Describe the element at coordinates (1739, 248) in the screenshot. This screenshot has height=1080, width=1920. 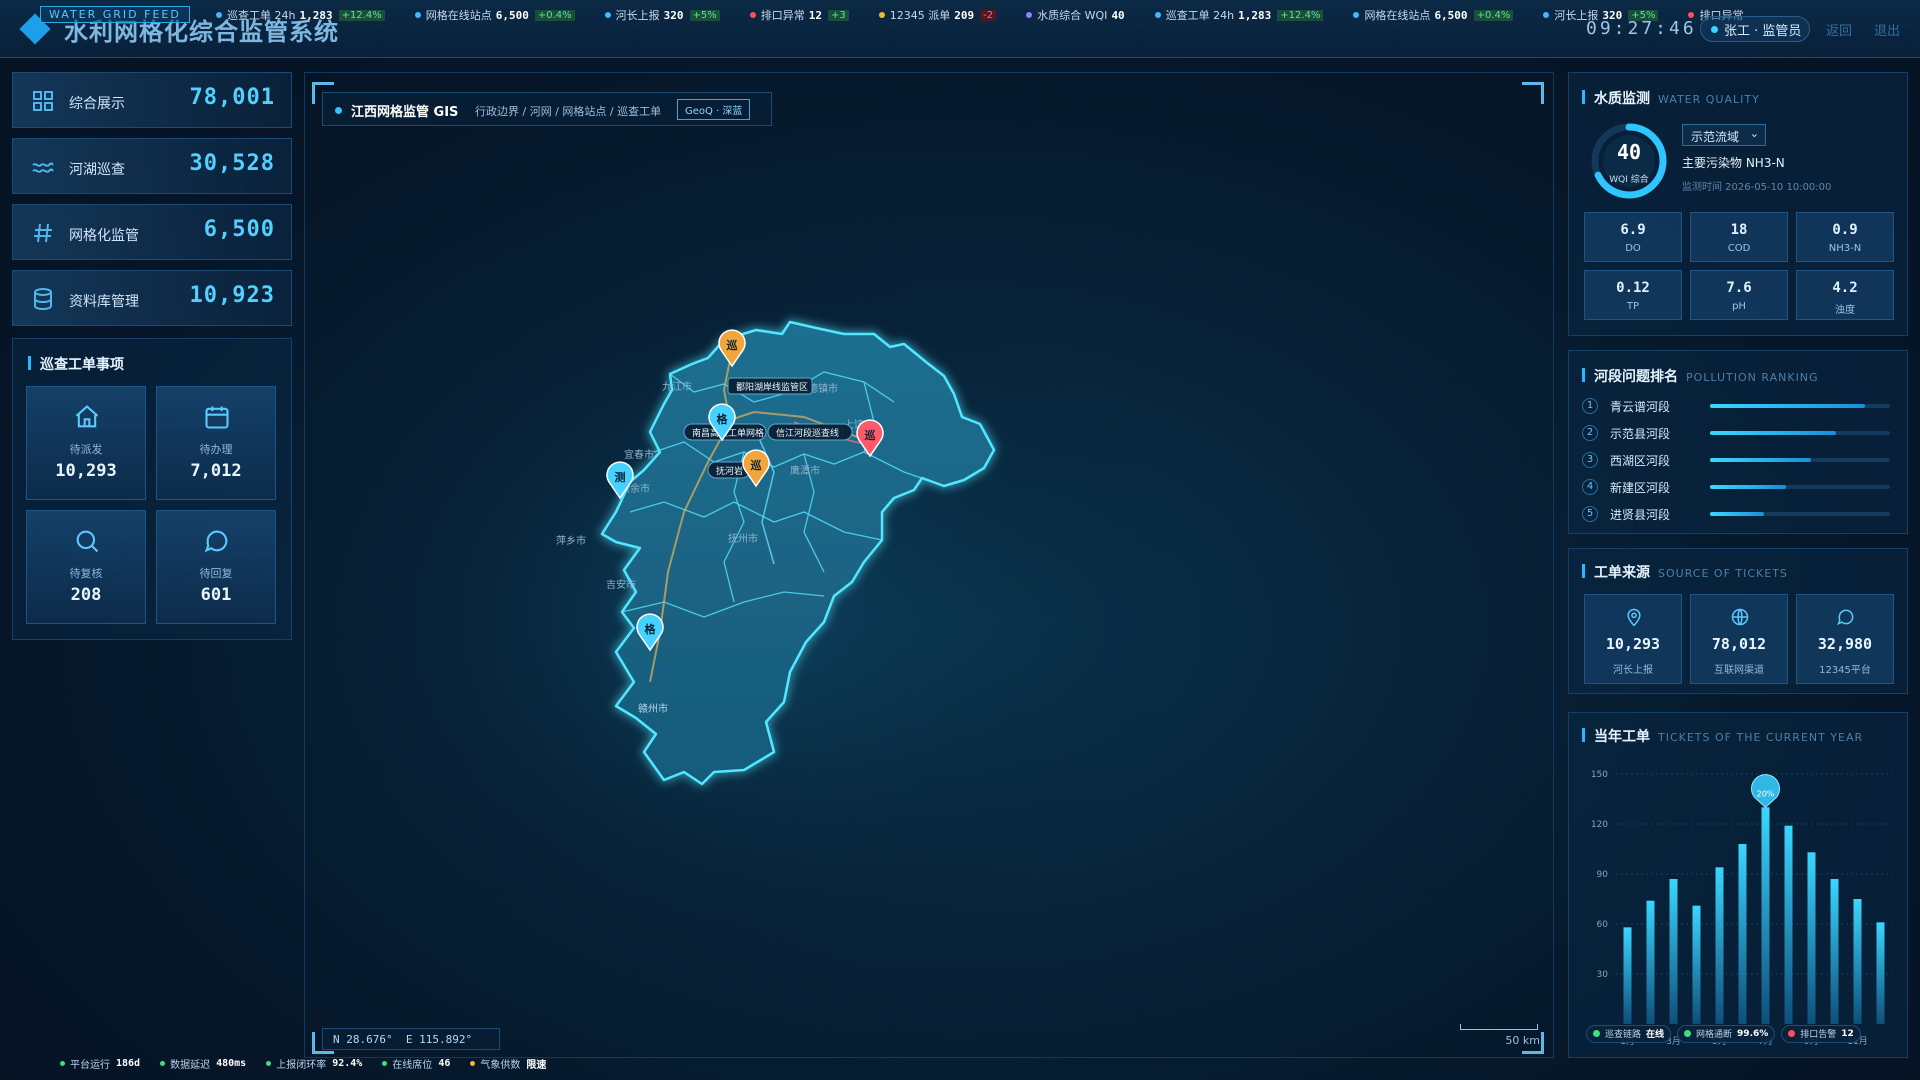
I see `metric-label: COD` at that location.